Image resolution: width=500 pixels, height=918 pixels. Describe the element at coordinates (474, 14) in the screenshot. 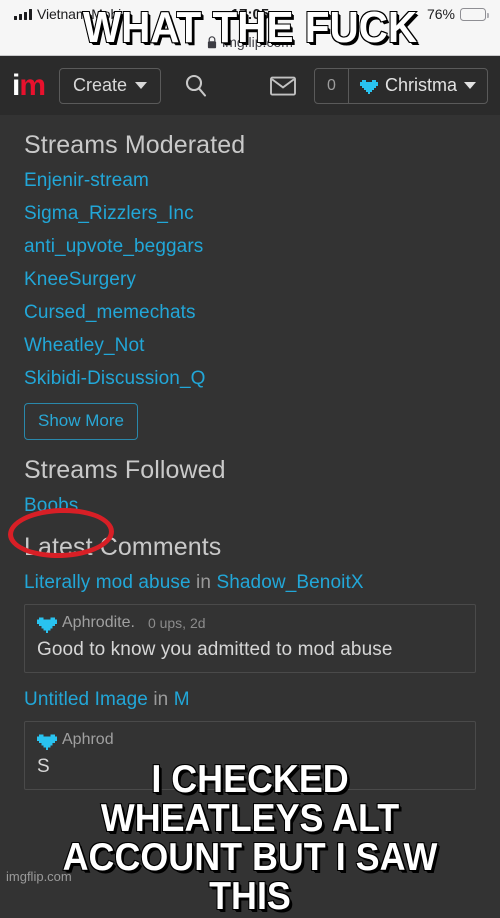

I see `battery-icon` at that location.